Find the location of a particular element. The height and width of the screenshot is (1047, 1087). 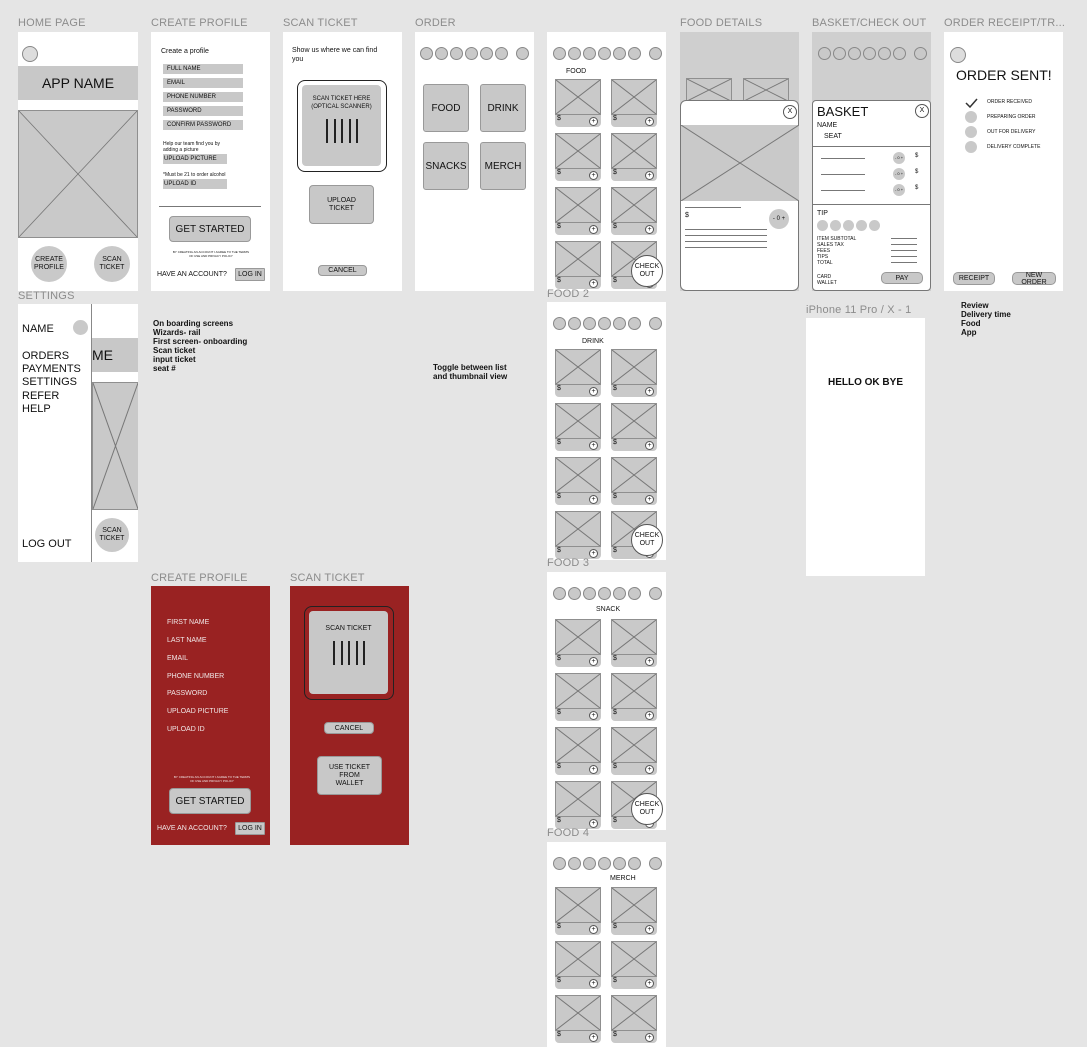

upload-picture-field: UPLOAD PICTURE is located at coordinates (197, 711).